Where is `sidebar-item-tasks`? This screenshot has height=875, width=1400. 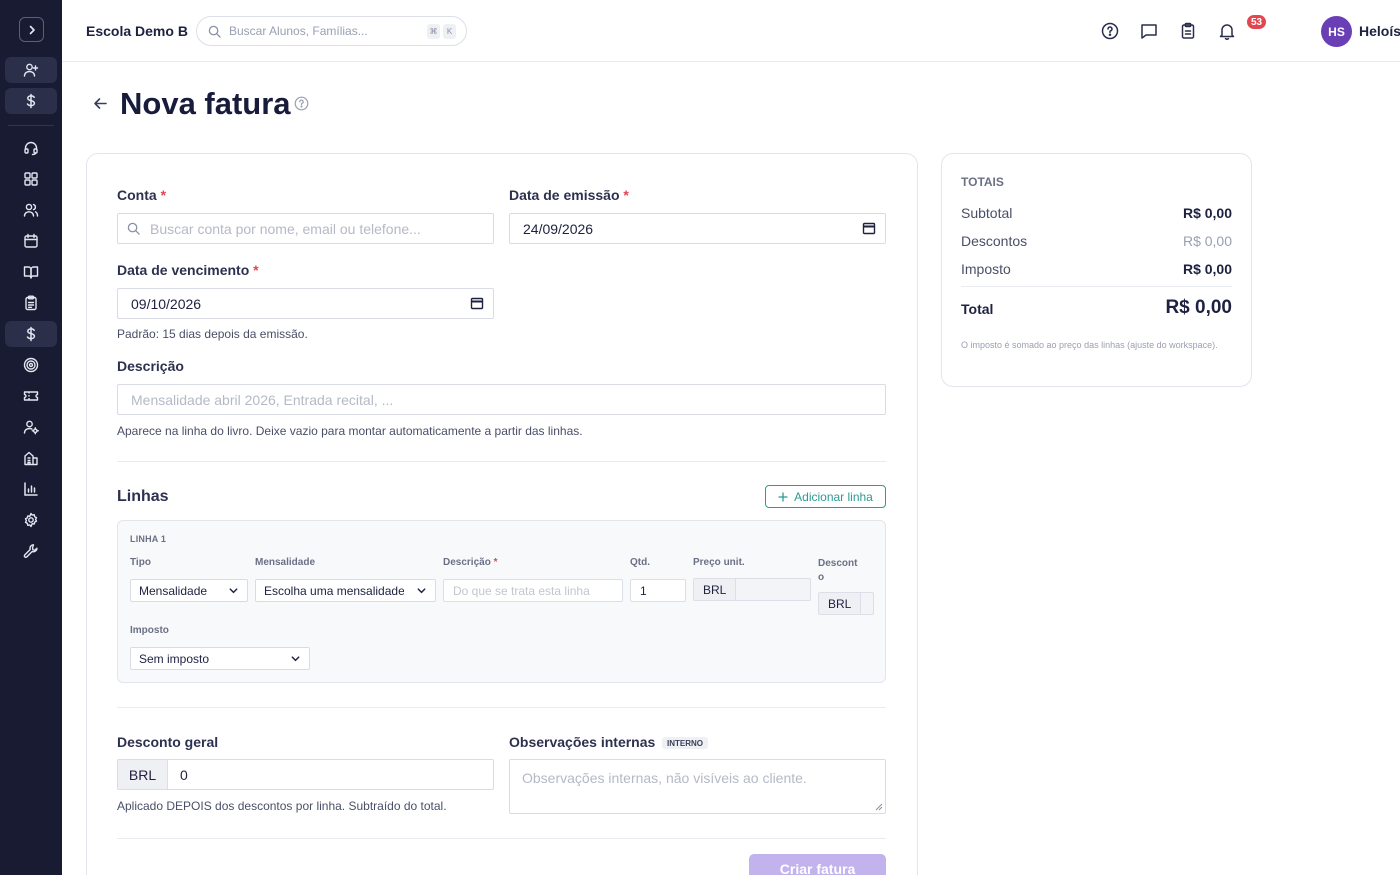
sidebar-item-tasks is located at coordinates (31, 303).